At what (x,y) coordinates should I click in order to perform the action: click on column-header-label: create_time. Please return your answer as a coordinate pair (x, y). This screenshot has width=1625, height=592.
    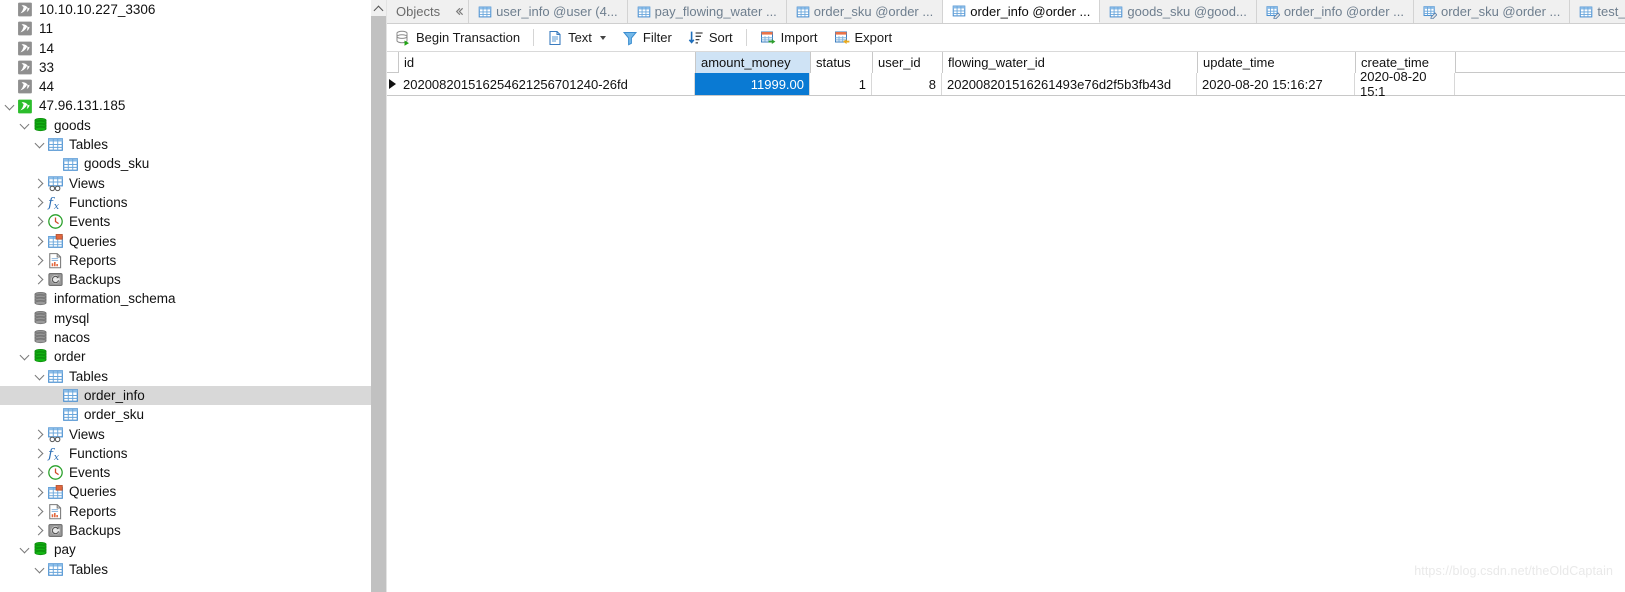
    Looking at the image, I should click on (1395, 62).